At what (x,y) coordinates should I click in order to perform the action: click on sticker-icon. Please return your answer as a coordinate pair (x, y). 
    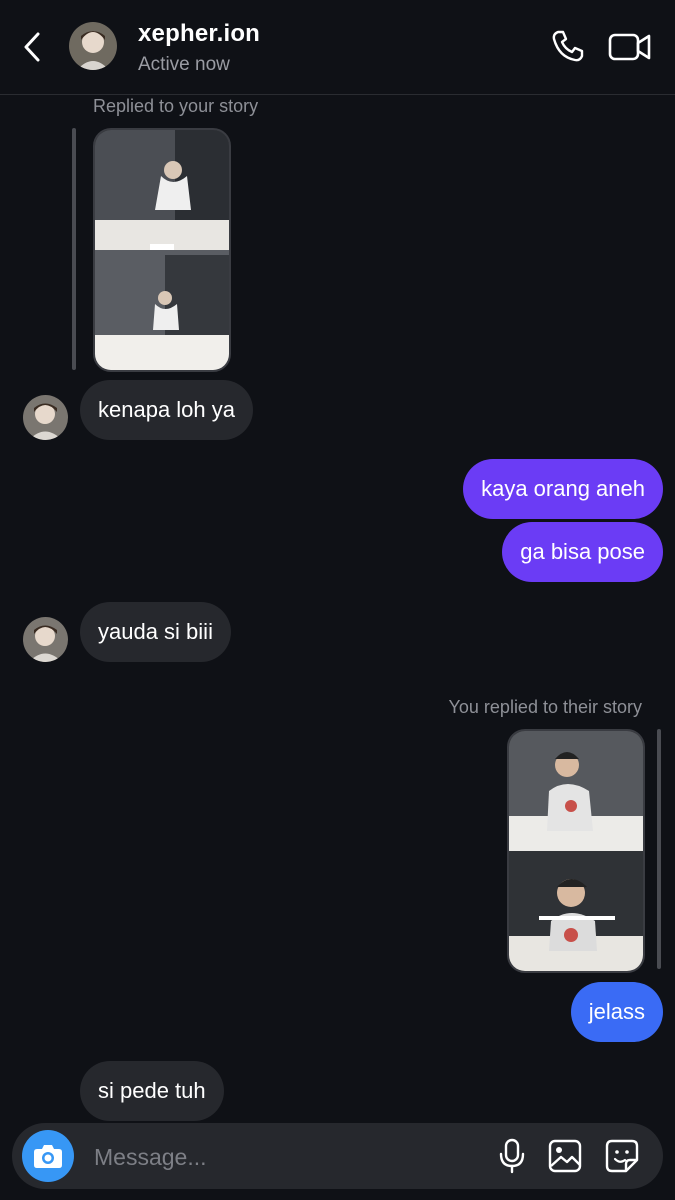
    Looking at the image, I should click on (622, 1156).